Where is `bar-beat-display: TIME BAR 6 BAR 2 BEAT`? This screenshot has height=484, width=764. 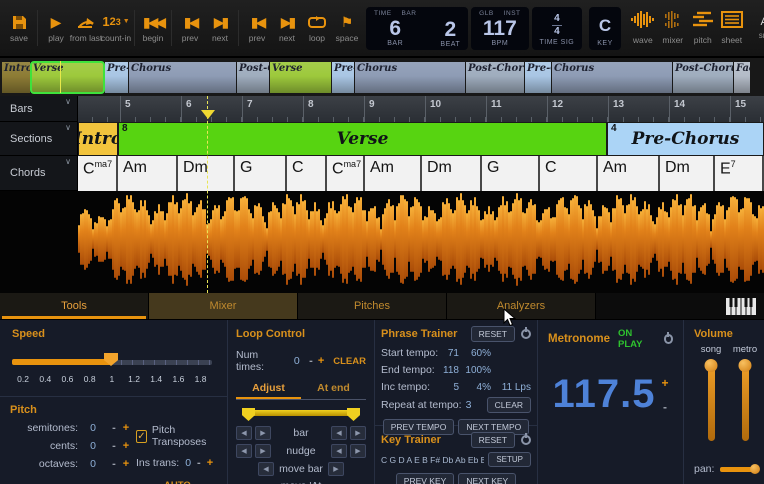
bar-beat-display: TIME BAR 6 BAR 2 BEAT is located at coordinates (417, 28).